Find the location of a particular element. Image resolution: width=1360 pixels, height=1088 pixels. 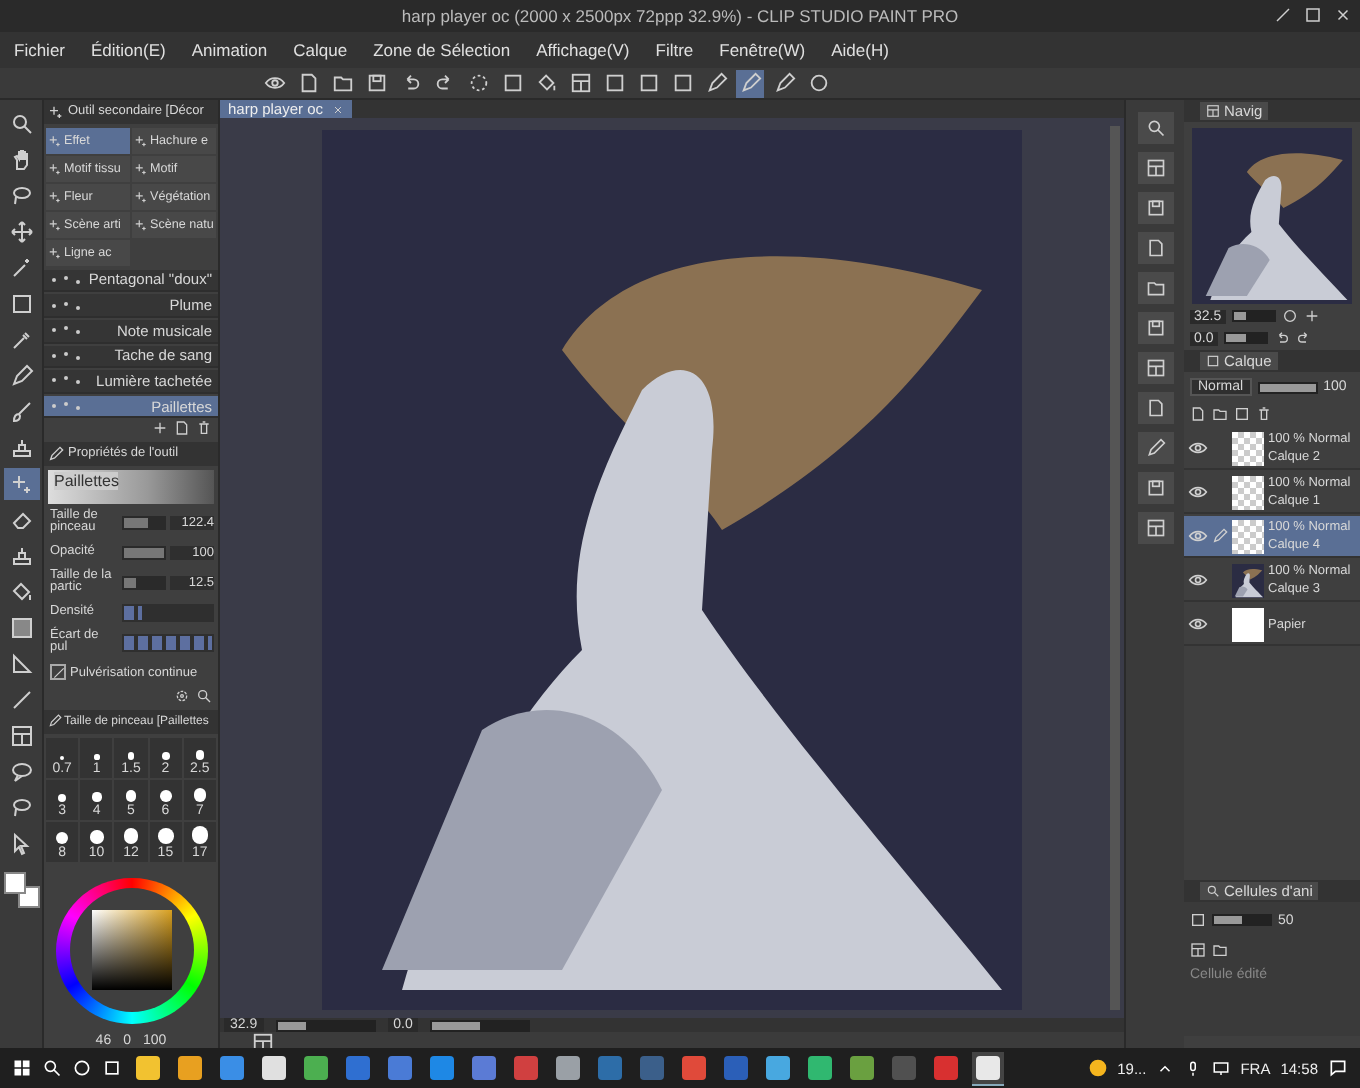

triangle-icon is located at coordinates (21, 664).